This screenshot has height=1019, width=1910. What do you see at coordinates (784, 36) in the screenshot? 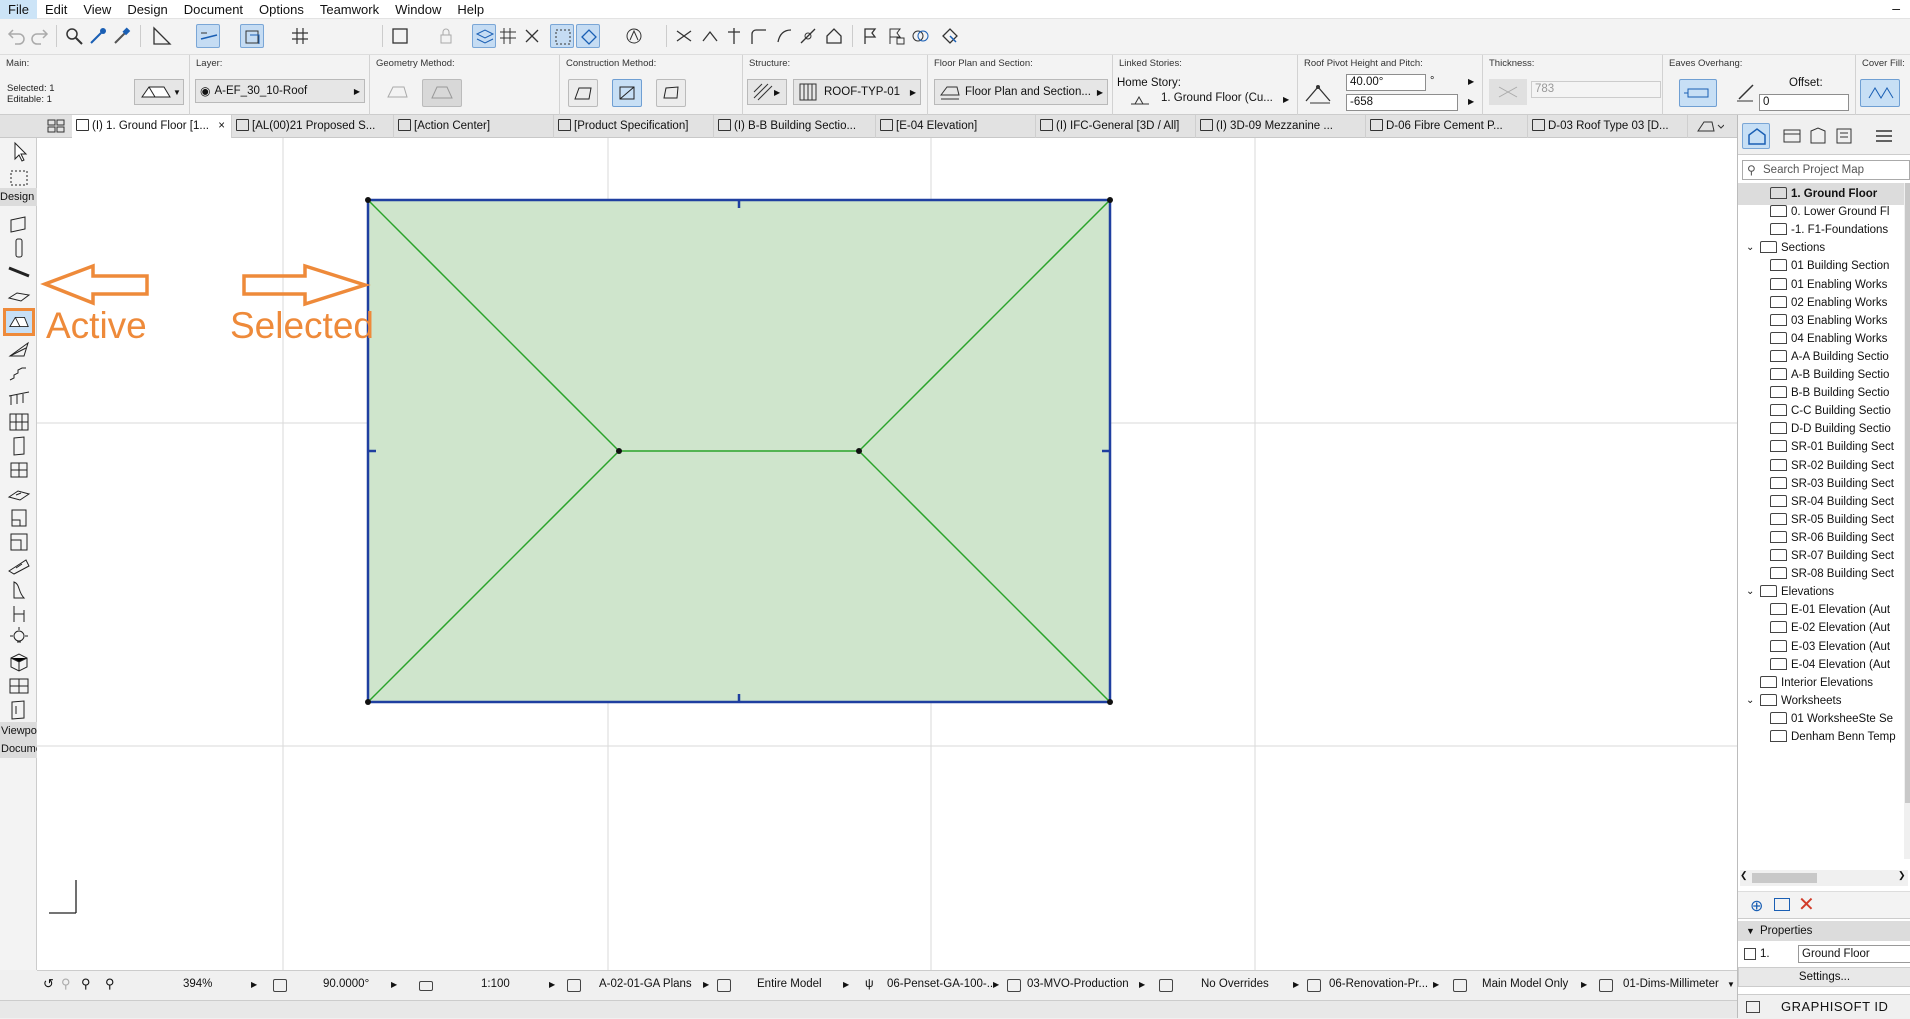
I see `offset-icon` at bounding box center [784, 36].